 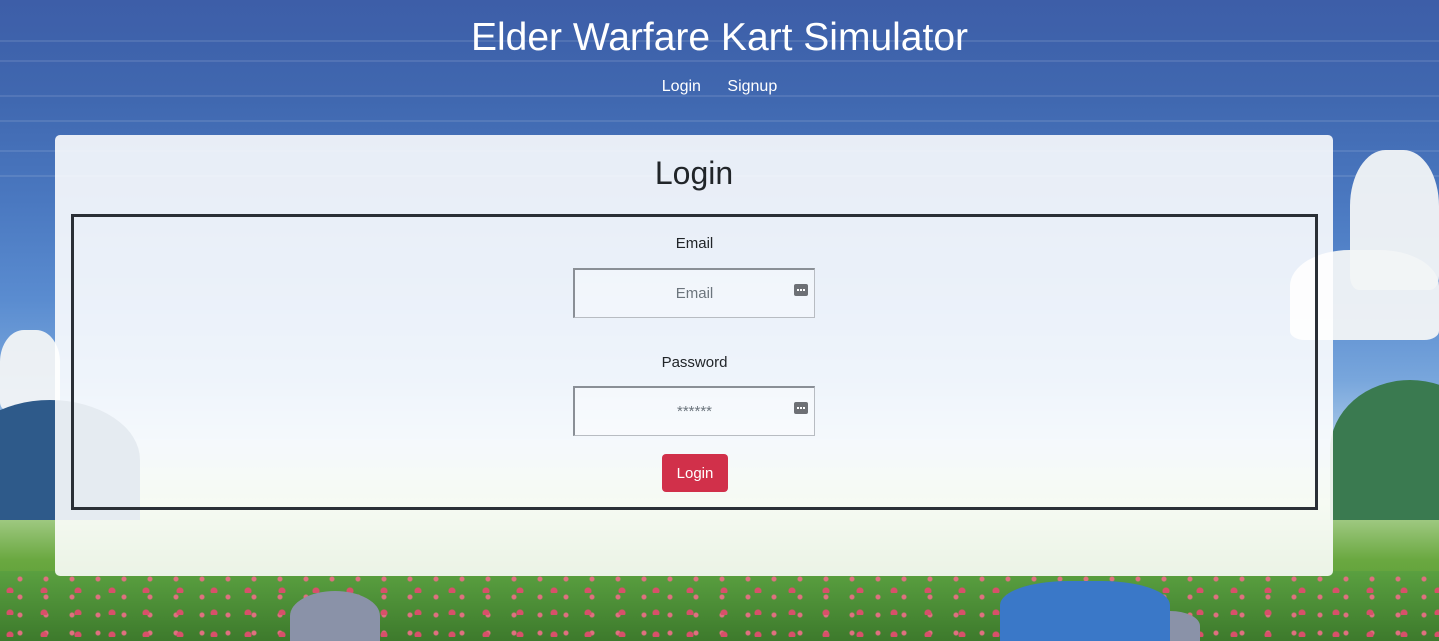 I want to click on password-input, so click(x=694, y=411).